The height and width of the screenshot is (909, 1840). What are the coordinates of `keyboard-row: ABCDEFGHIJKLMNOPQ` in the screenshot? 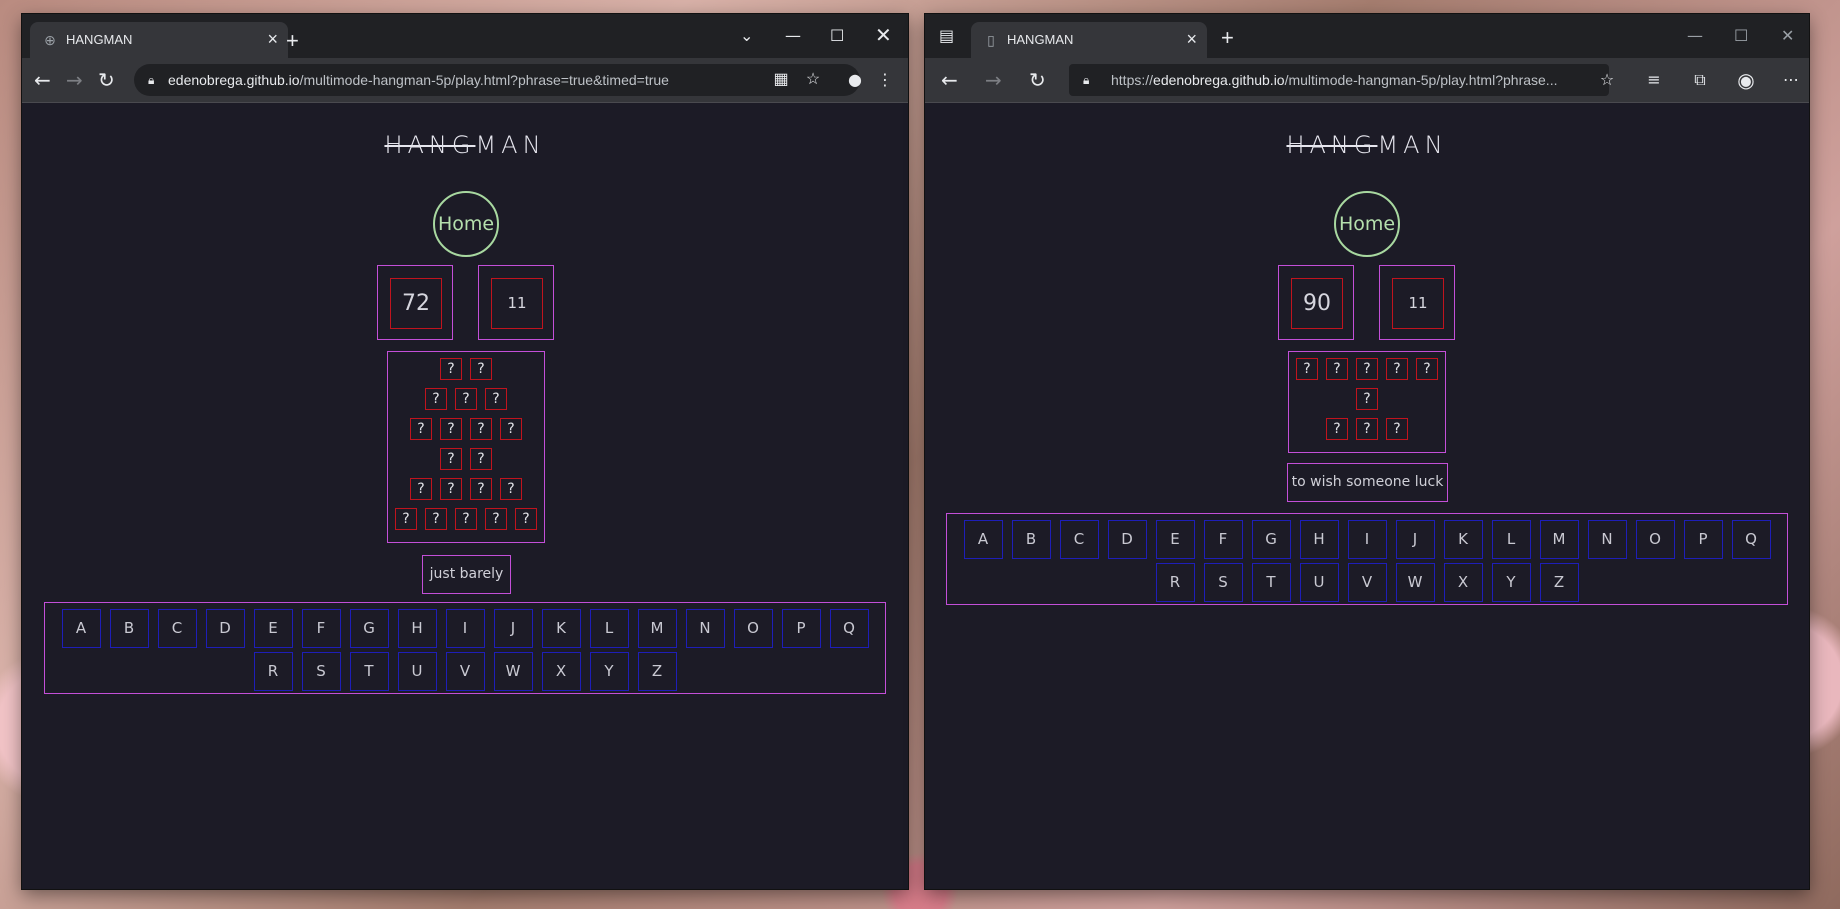 It's located at (1367, 539).